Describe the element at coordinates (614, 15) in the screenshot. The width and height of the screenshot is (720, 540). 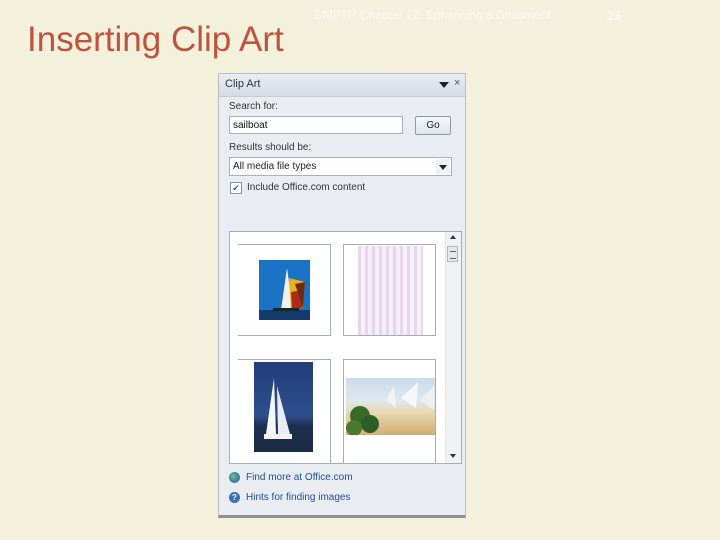
I see `page-number: 26` at that location.